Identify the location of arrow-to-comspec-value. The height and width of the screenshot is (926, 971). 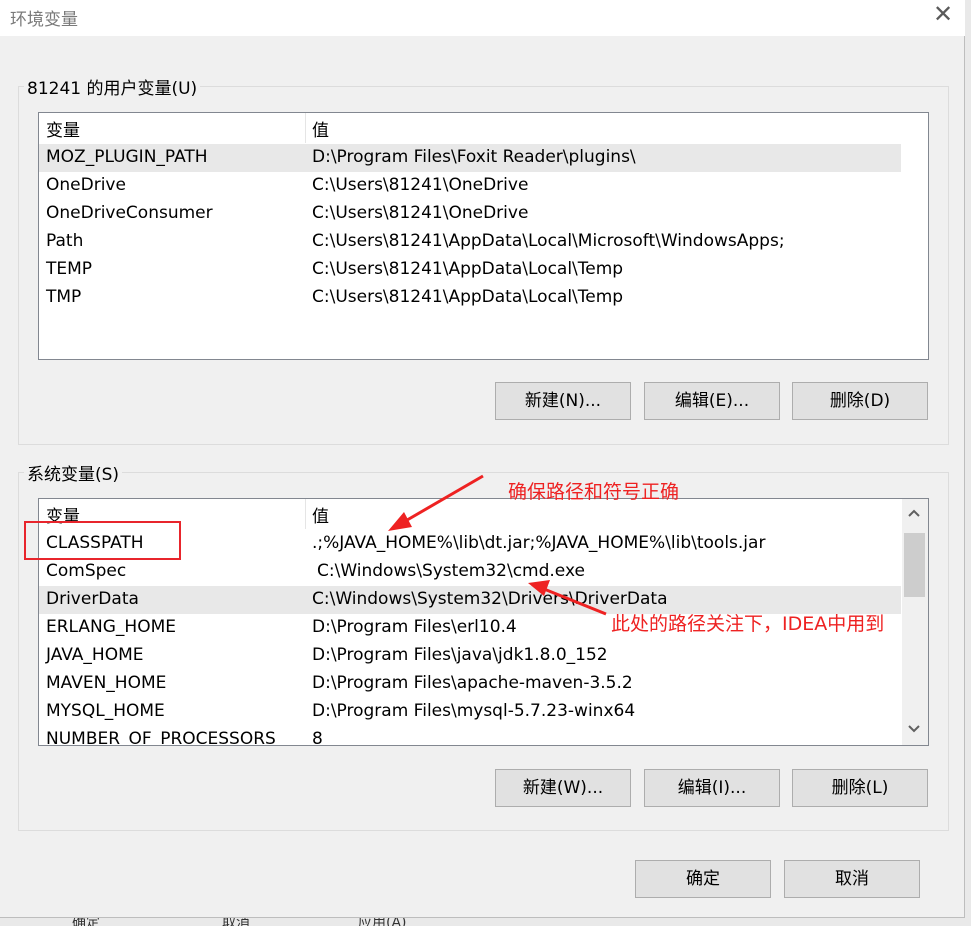
(575, 601).